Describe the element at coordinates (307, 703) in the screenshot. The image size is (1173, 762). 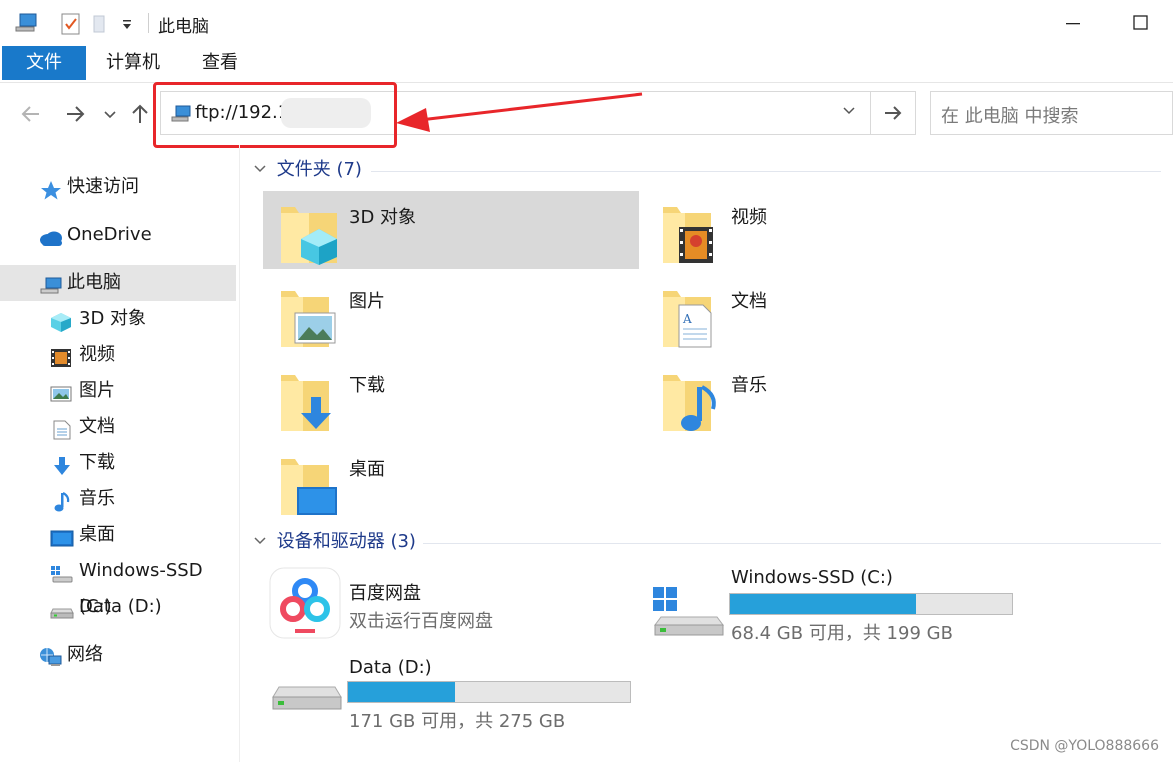
I see `drive-icon` at that location.